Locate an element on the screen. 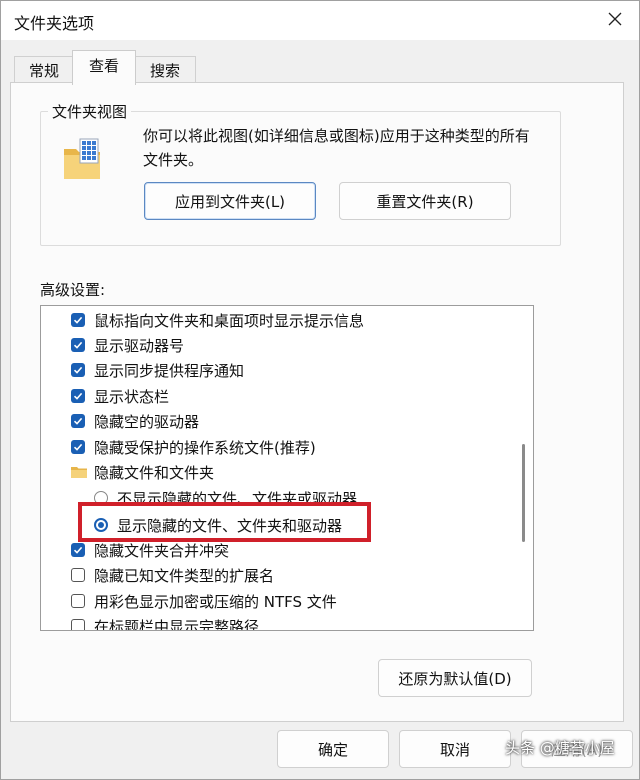 The image size is (640, 780). tab-view-label: 查看 is located at coordinates (103, 66).